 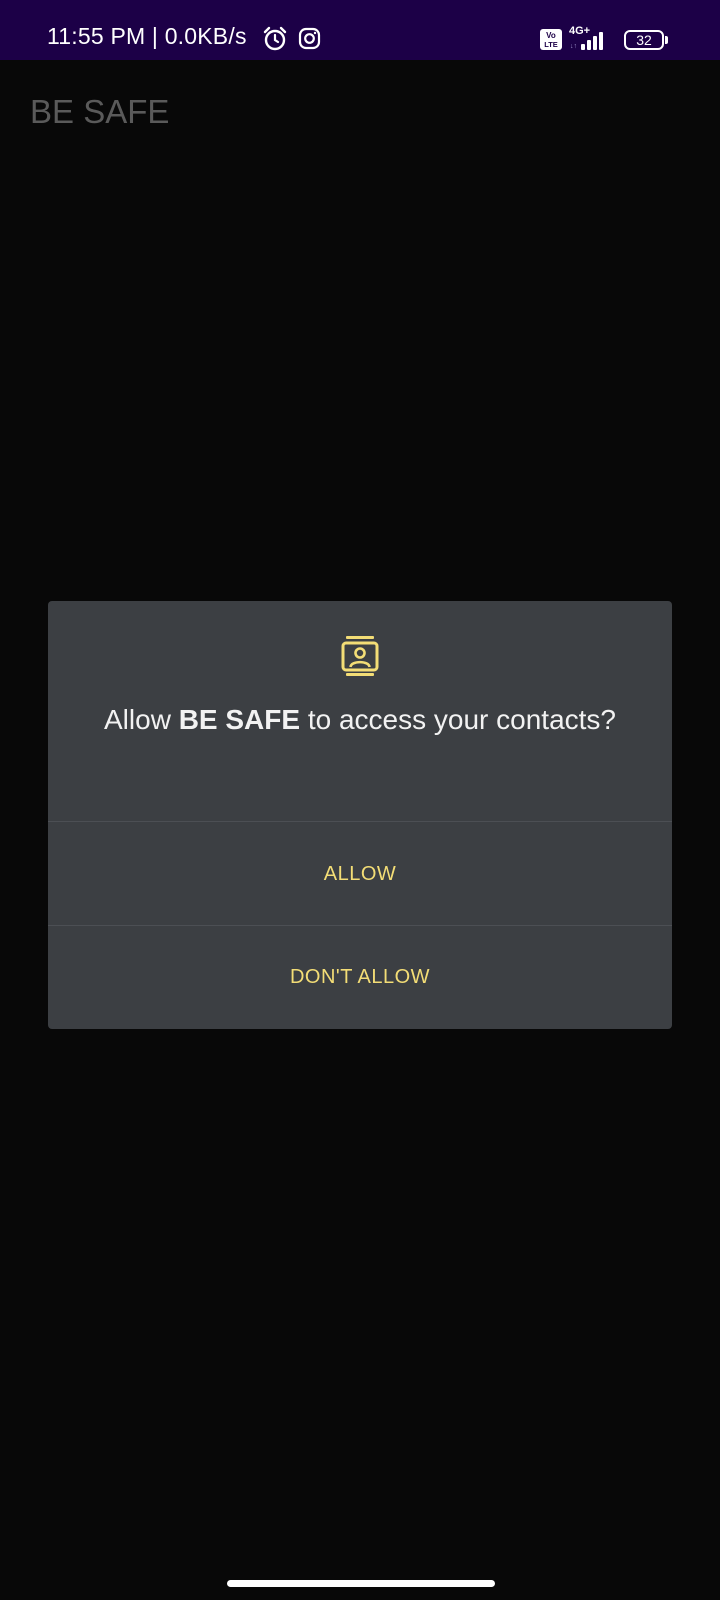 I want to click on alarm-icon, so click(x=275, y=38).